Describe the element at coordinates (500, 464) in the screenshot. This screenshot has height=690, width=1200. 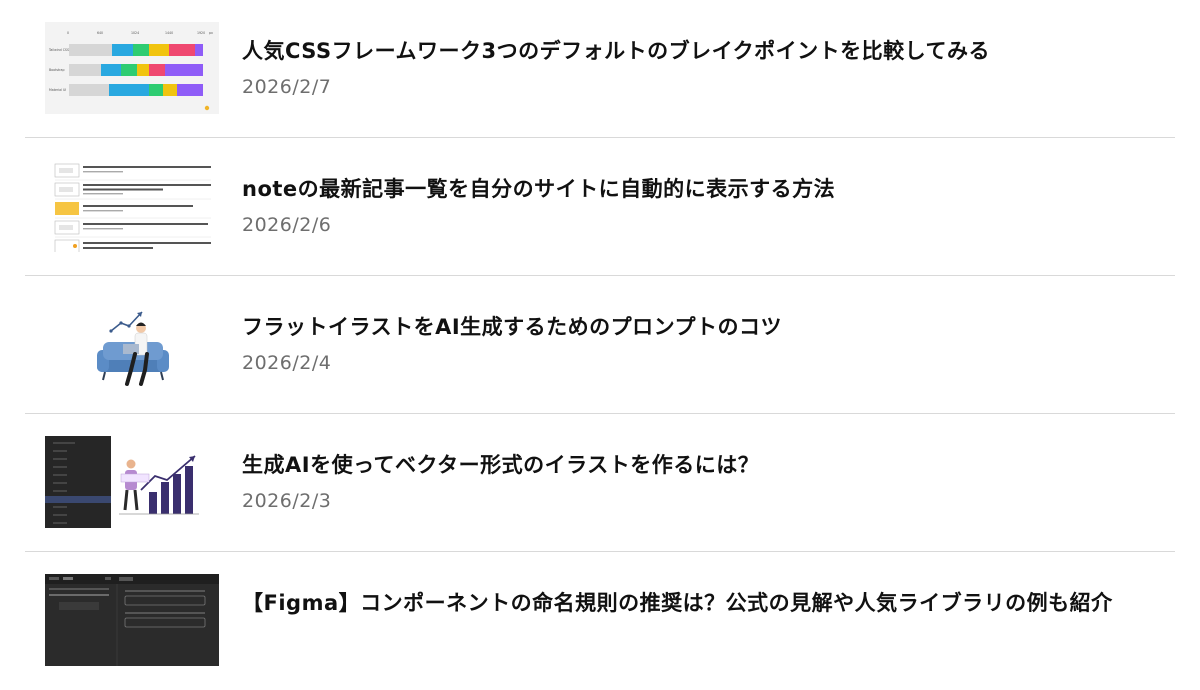
I see `article-title: 生成AIを使ってベクター形式のイラストを作るには？` at that location.